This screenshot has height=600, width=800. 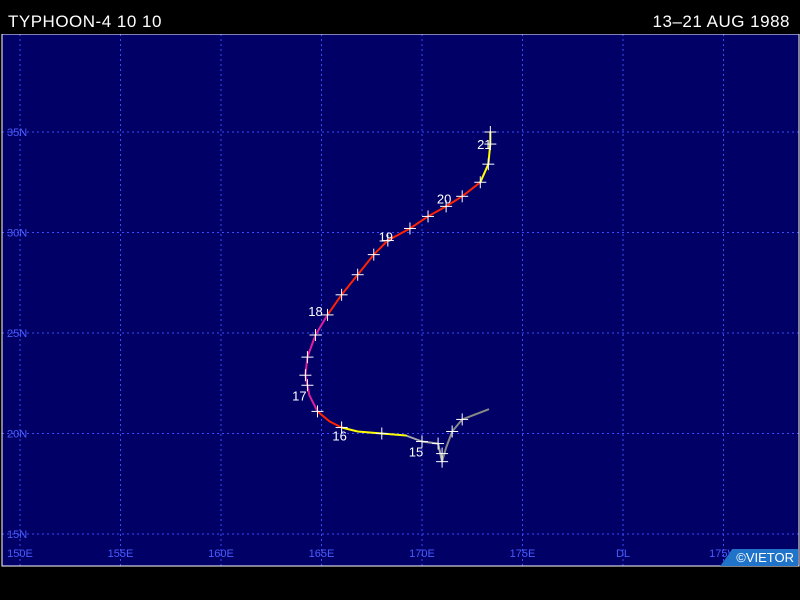 I want to click on day-label: 16, so click(x=339, y=436).